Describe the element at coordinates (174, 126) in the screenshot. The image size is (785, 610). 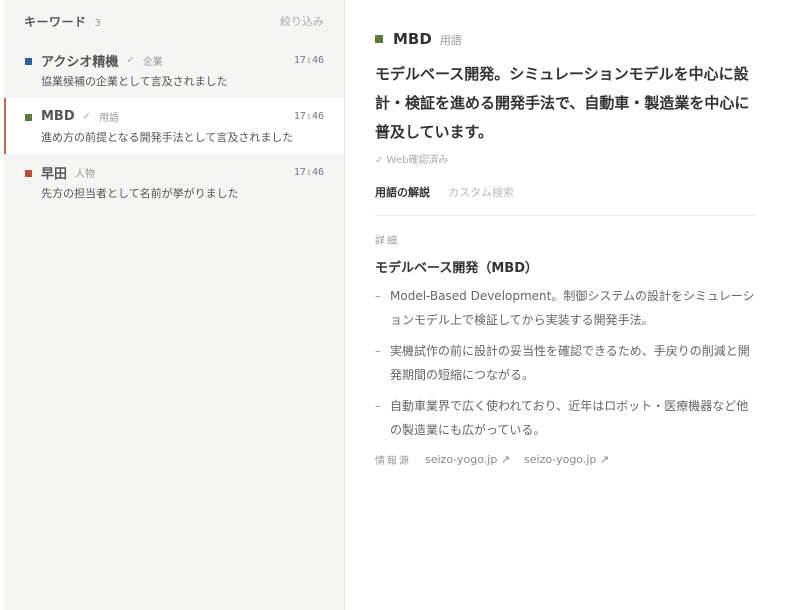
I see `keyword-item-mbd: MBD ✓ 用語 17:46 進め方の前提となる開発手法として言及されました` at that location.